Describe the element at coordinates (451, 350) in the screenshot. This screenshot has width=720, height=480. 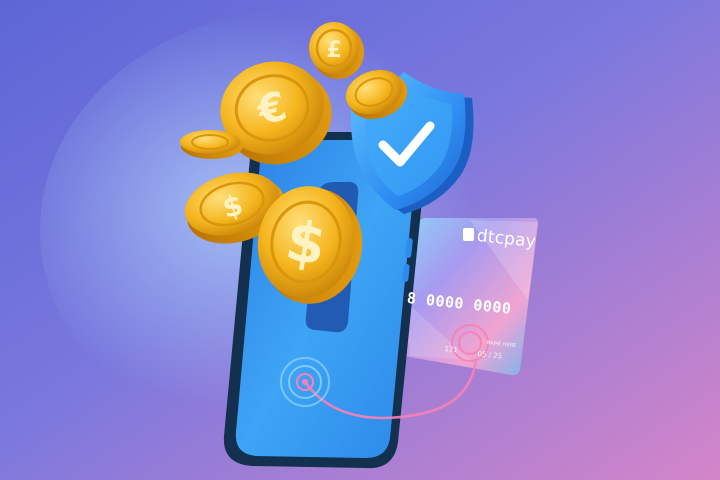
I see `card-cvv: 121` at that location.